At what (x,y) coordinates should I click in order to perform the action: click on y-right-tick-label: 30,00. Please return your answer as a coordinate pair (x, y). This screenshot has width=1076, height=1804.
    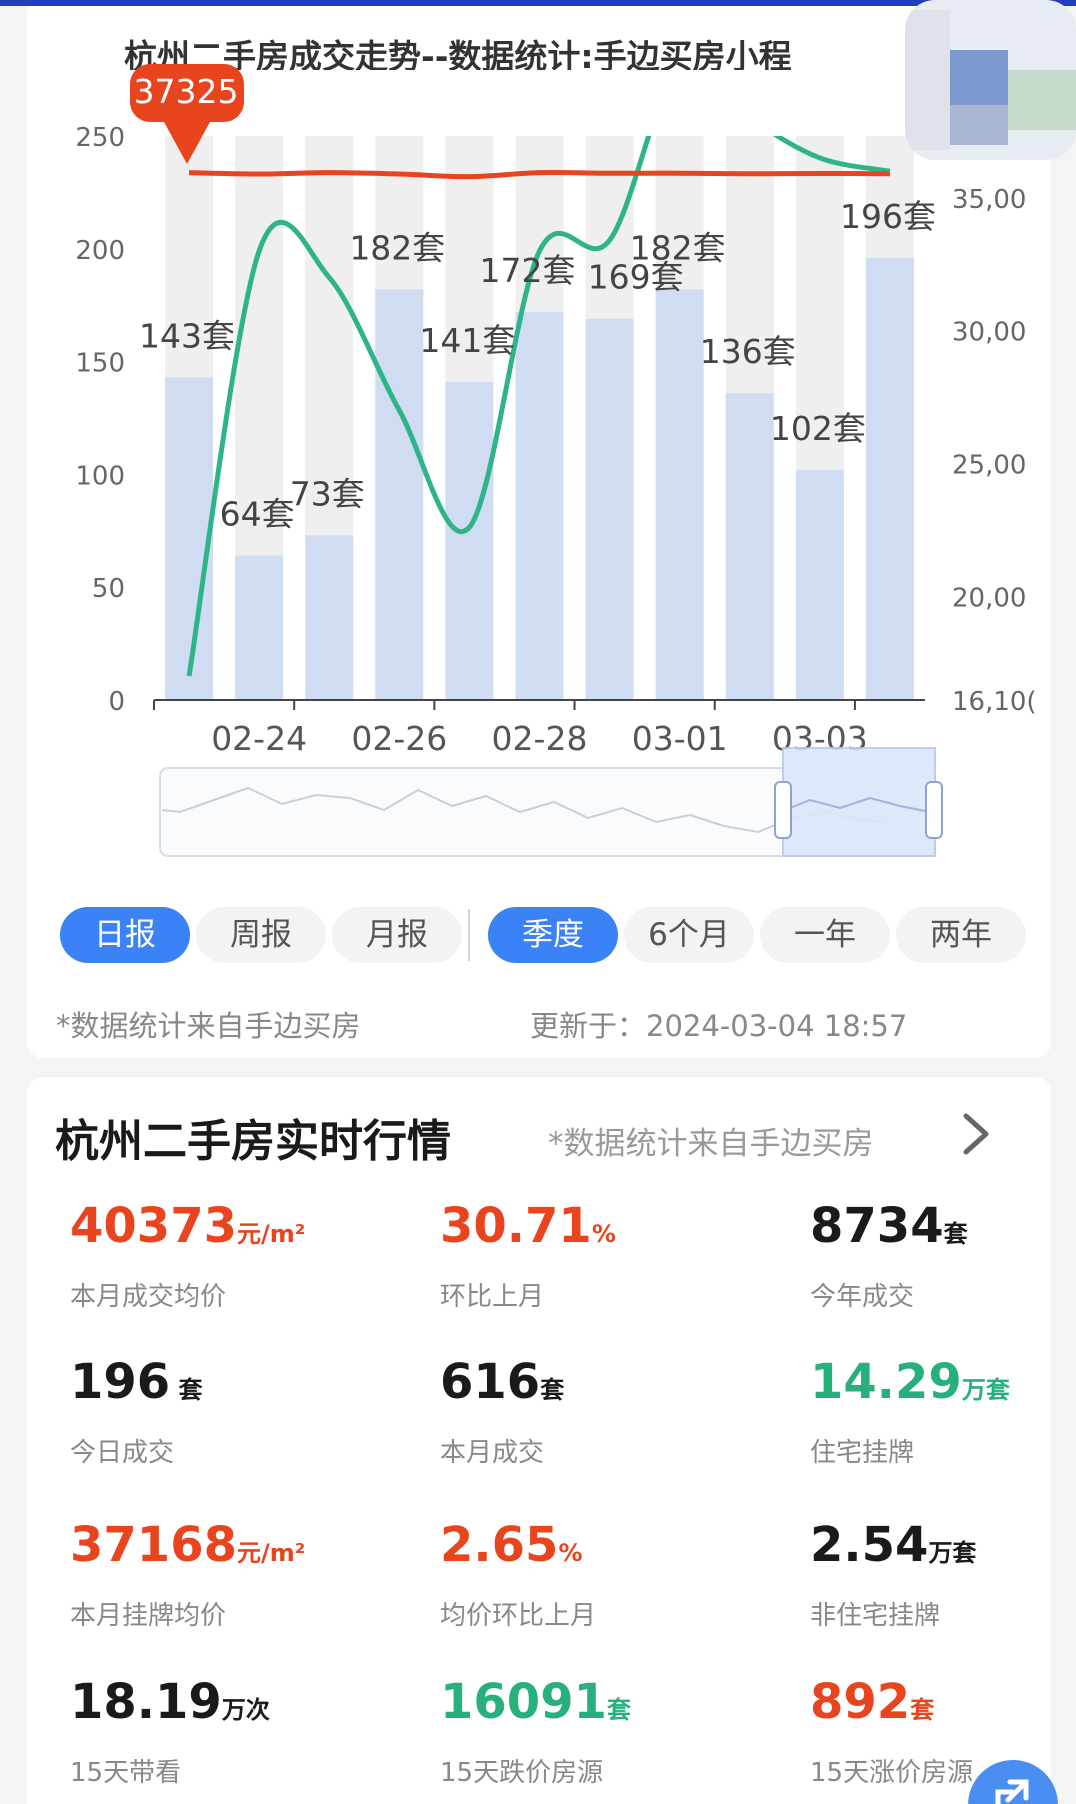
    Looking at the image, I should click on (989, 333).